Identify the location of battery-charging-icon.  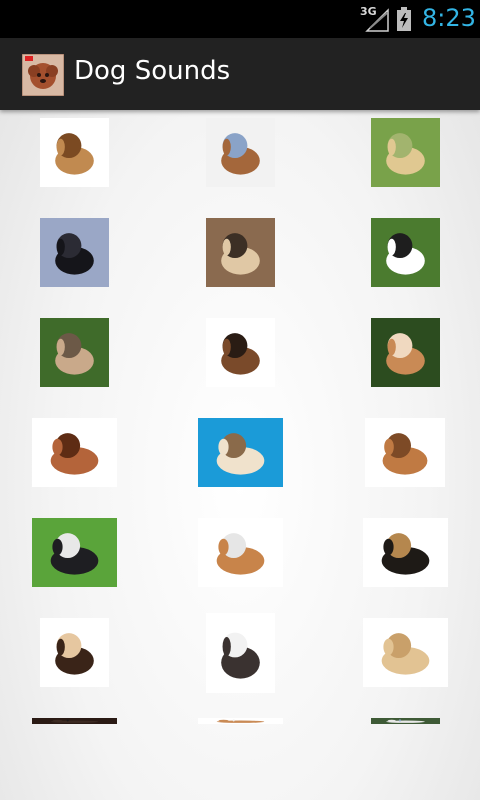
(404, 19).